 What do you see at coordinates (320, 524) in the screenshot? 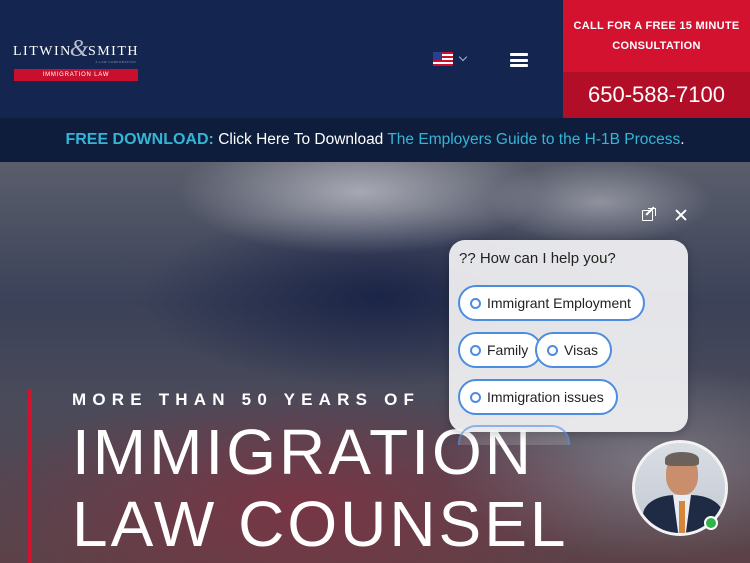
I see `hero-title-line2: LAW COUNSEL` at bounding box center [320, 524].